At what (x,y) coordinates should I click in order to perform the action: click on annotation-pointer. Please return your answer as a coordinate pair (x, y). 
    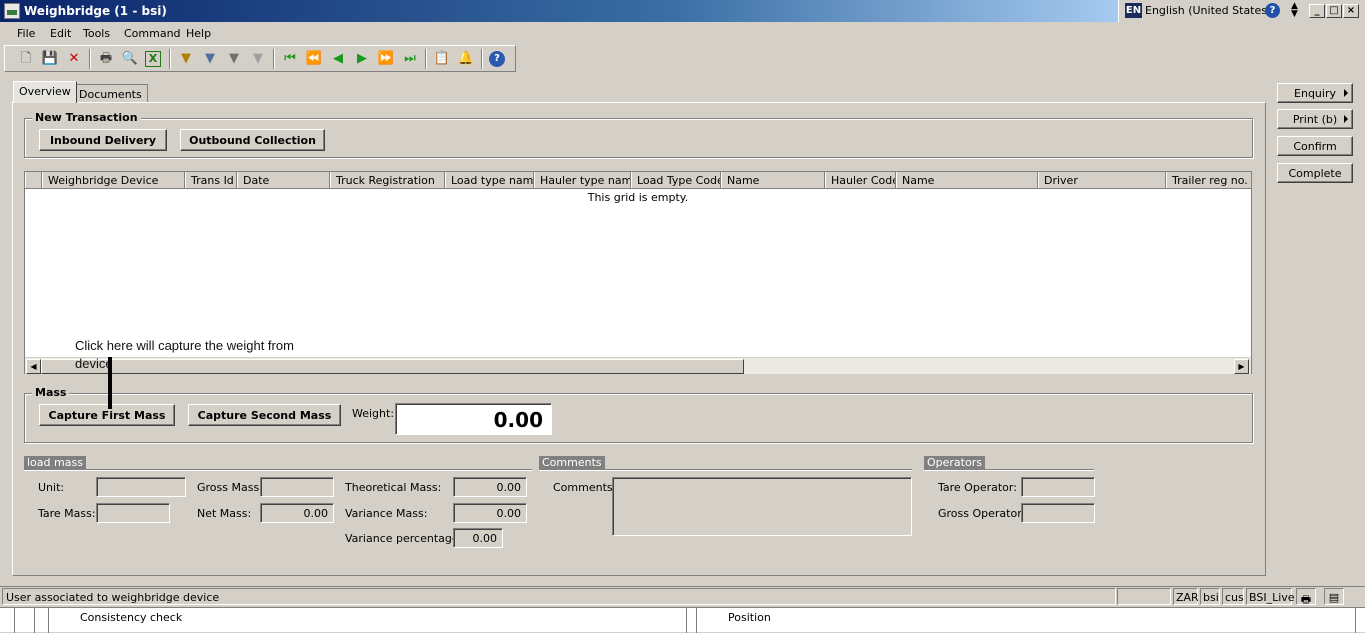
    Looking at the image, I should click on (110, 383).